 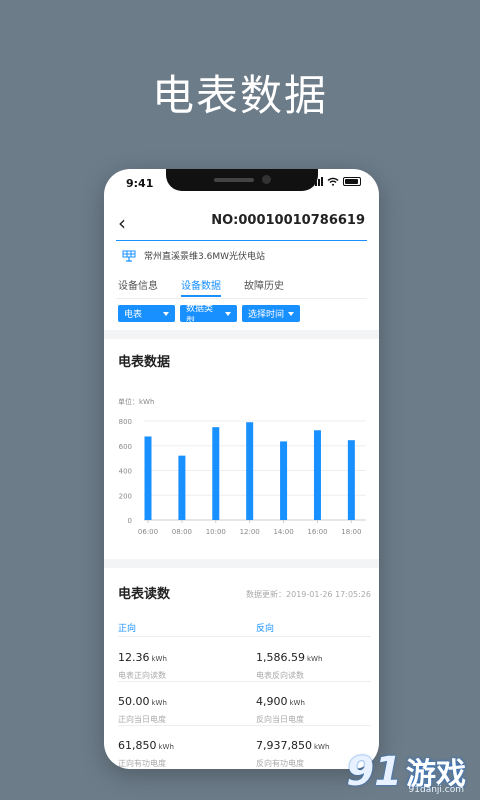 I want to click on status-icons, so click(x=336, y=181).